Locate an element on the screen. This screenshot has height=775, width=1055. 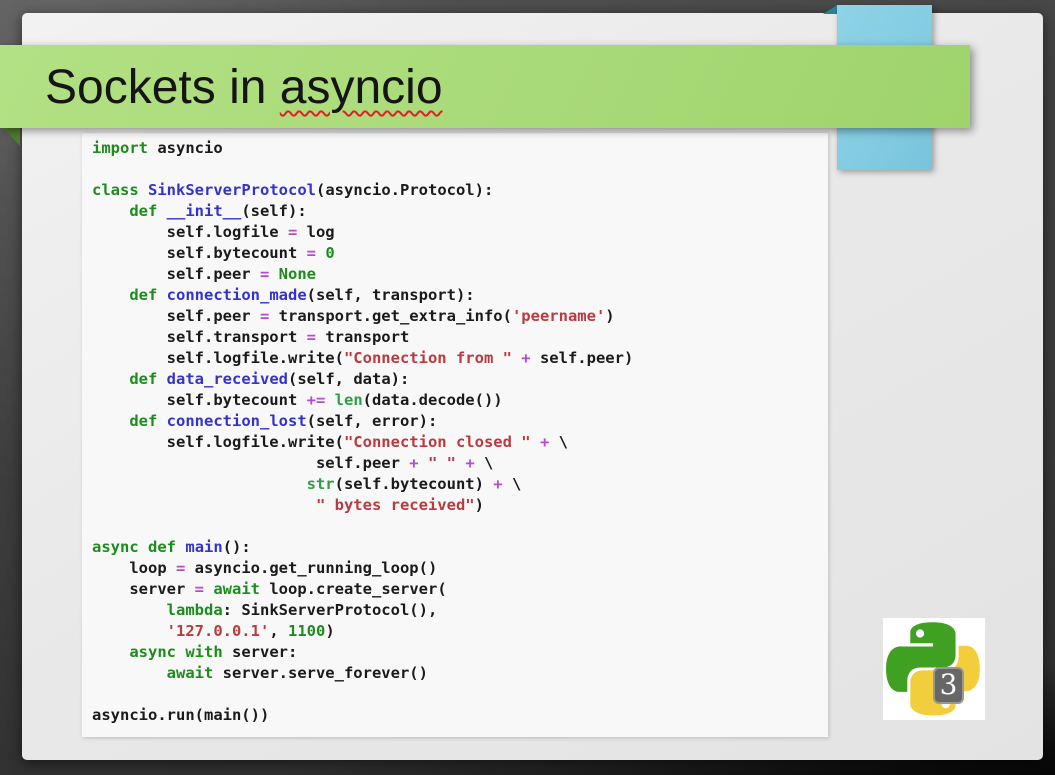
code-line: asyncio.run(main()) is located at coordinates (181, 715).